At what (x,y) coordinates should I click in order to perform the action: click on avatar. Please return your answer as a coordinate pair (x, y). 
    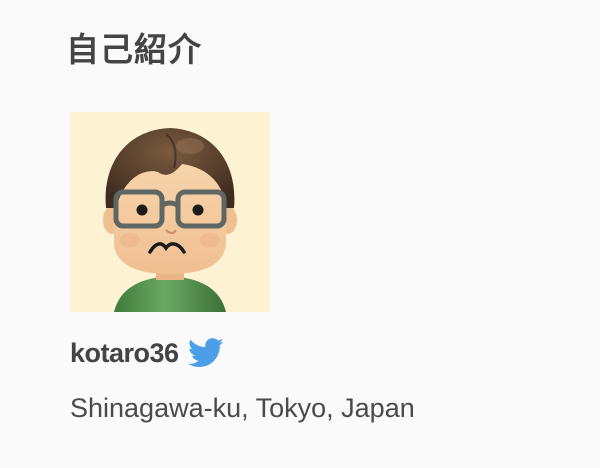
    Looking at the image, I should click on (170, 212).